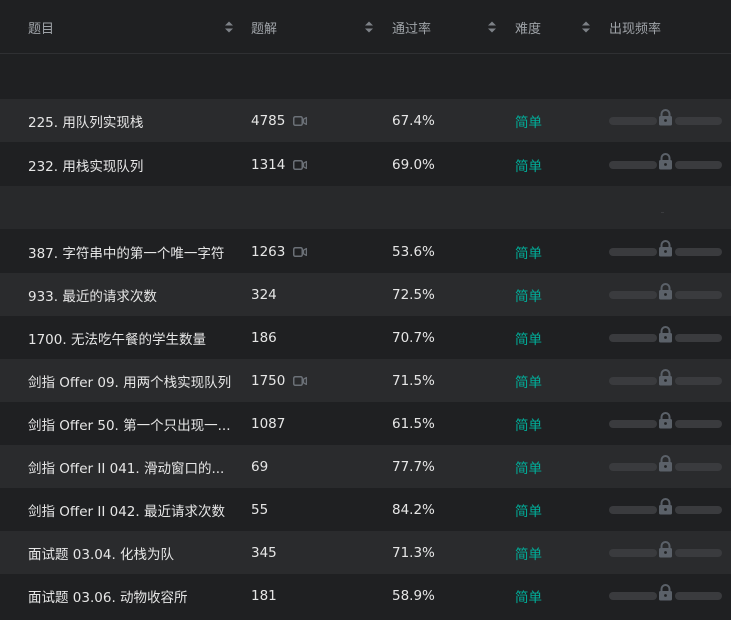  I want to click on solutions-count: 55, so click(259, 510).